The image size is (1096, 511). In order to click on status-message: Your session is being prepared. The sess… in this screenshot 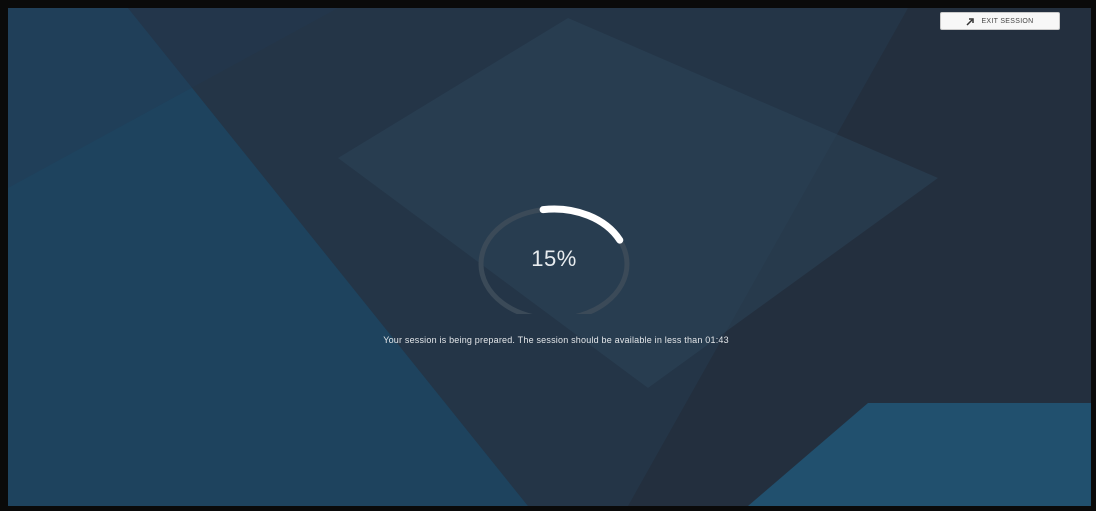, I will do `click(556, 340)`.